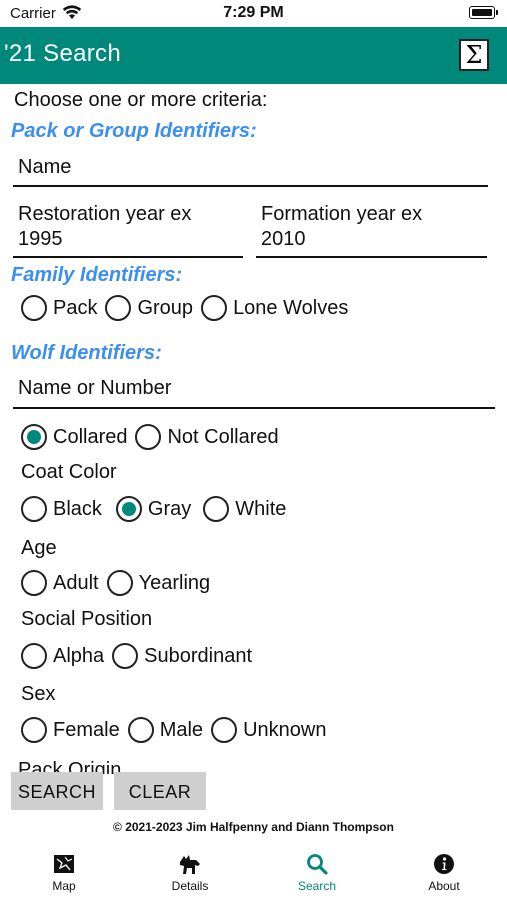  I want to click on social-radio-group: Alpha Subordinant, so click(140, 656).